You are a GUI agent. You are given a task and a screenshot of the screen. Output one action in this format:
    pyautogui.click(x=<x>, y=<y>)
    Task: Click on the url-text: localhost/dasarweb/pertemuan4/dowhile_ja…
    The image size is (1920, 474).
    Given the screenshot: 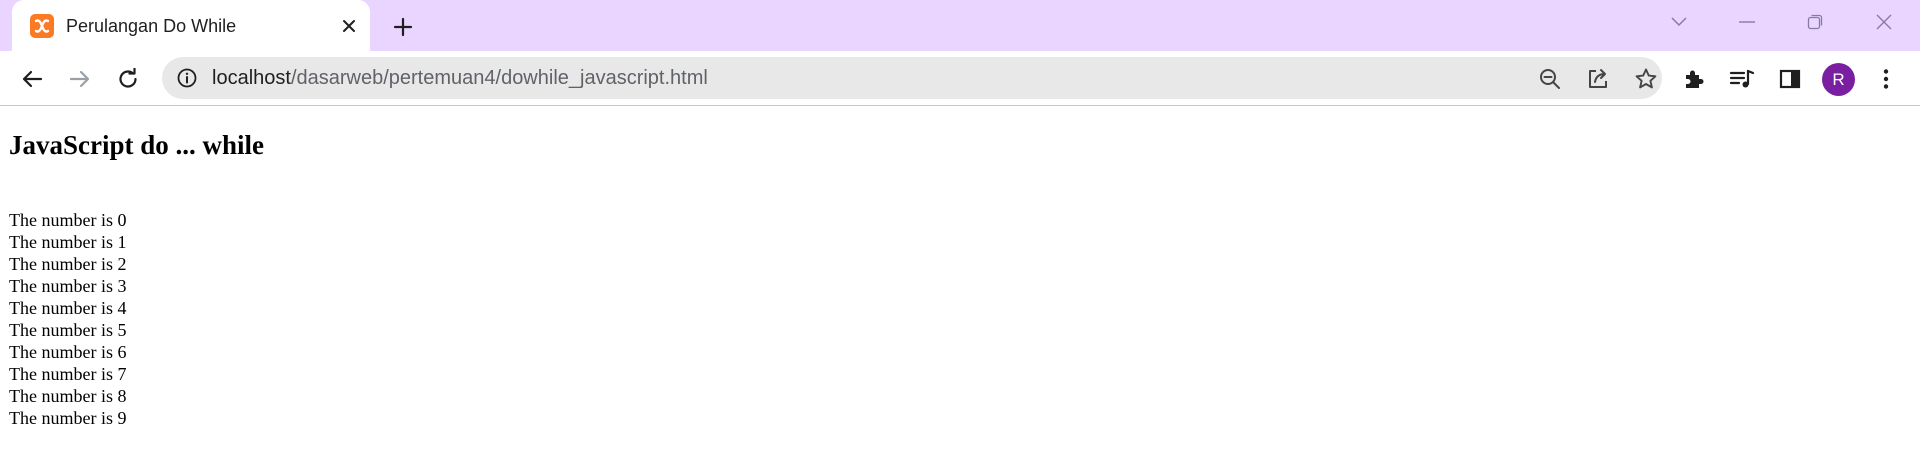 What is the action you would take?
    pyautogui.click(x=460, y=78)
    